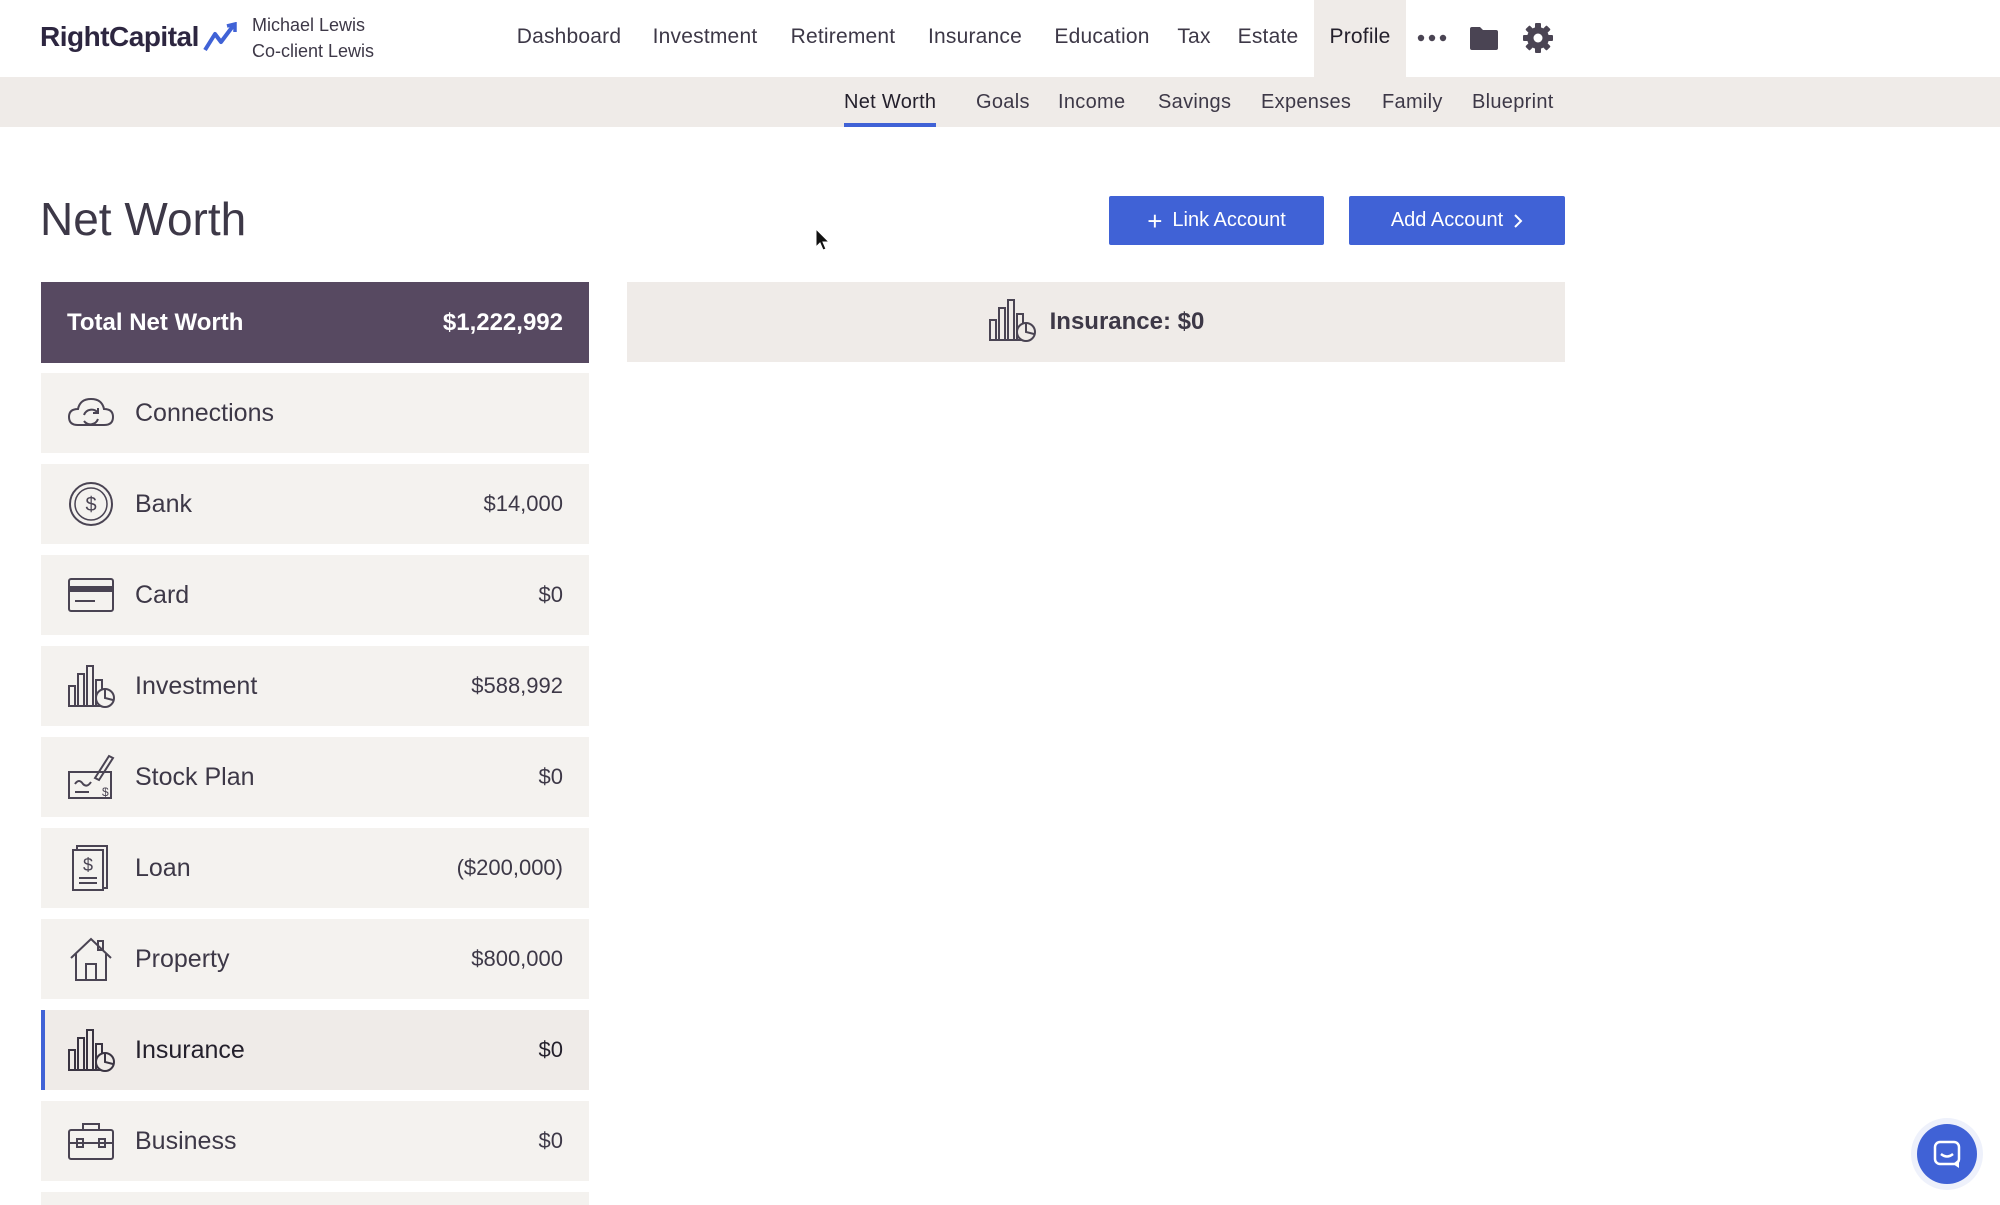  Describe the element at coordinates (315, 322) in the screenshot. I see `total-net-worth: Total Net Worth $1,222,992` at that location.